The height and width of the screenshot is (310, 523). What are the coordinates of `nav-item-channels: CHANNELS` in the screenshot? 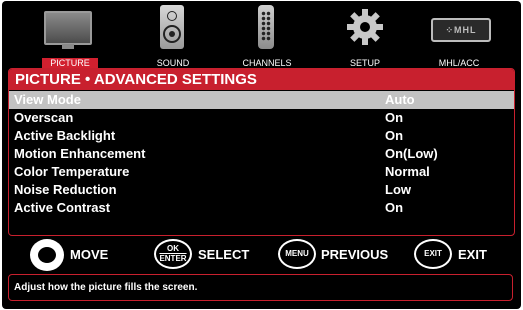 It's located at (267, 35).